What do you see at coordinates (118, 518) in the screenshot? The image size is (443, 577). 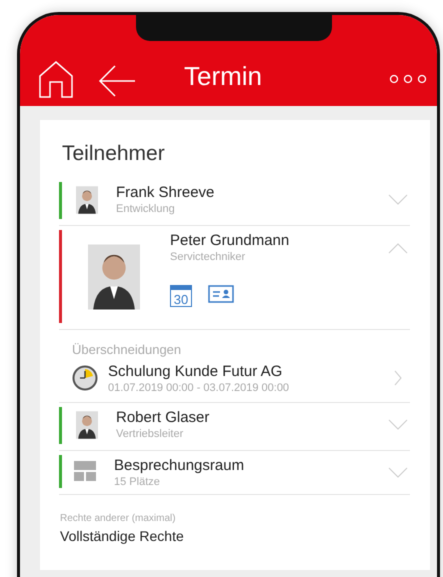 I see `rights-label: Rechte anderer (maximal)` at bounding box center [118, 518].